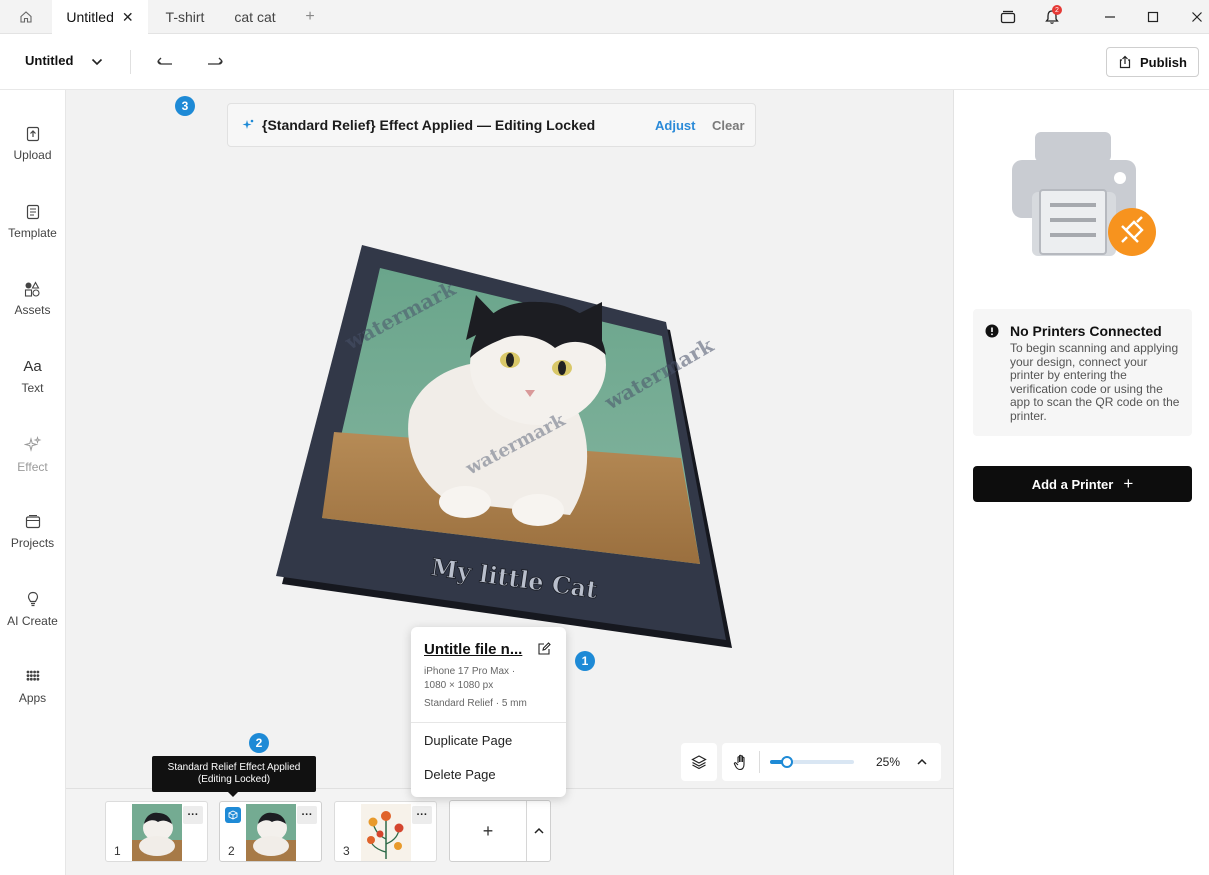  What do you see at coordinates (1153, 17) in the screenshot?
I see `maximize-button` at bounding box center [1153, 17].